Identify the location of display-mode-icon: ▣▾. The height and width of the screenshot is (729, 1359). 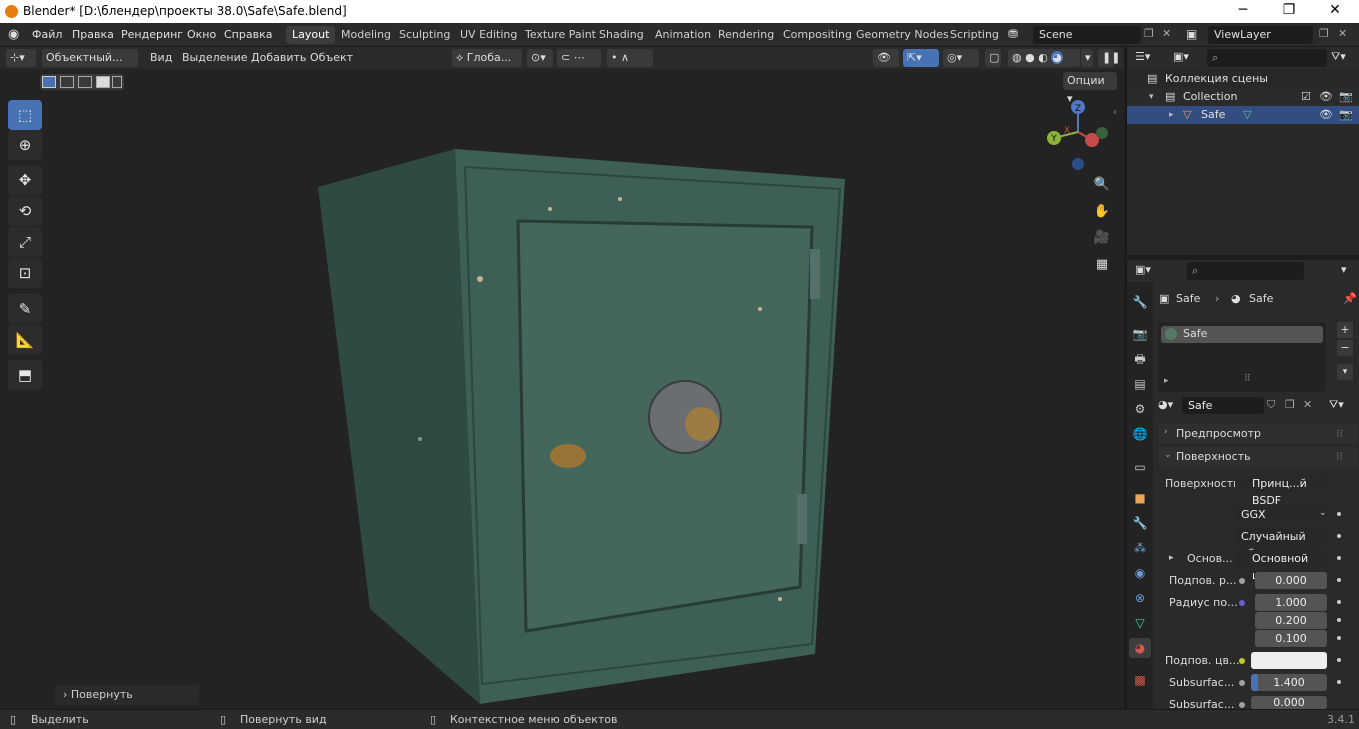
(1181, 56).